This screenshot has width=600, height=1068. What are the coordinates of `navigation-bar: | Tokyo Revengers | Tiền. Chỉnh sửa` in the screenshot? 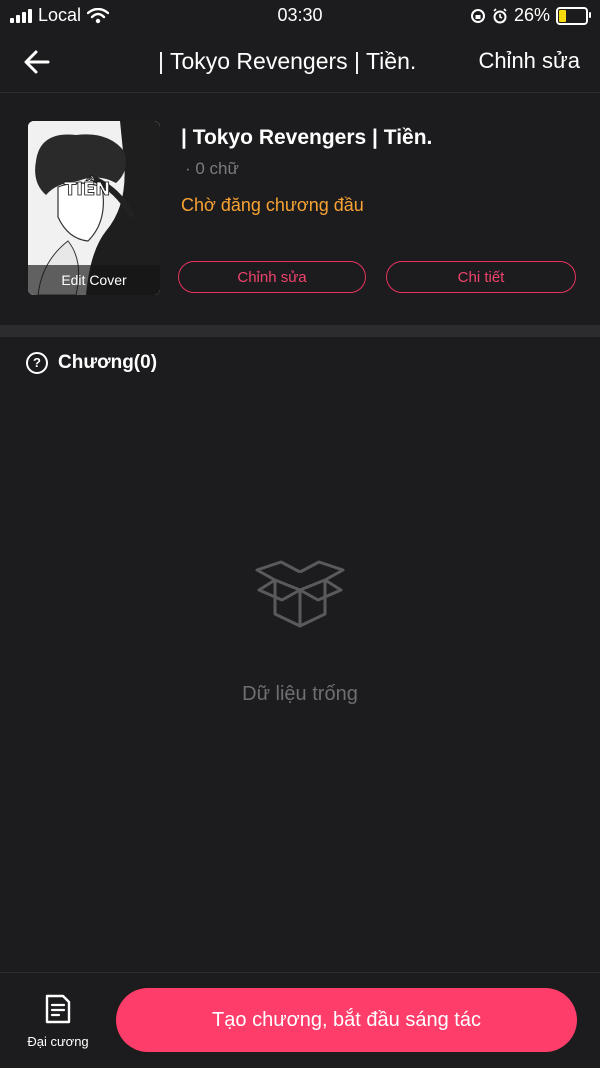 It's located at (300, 62).